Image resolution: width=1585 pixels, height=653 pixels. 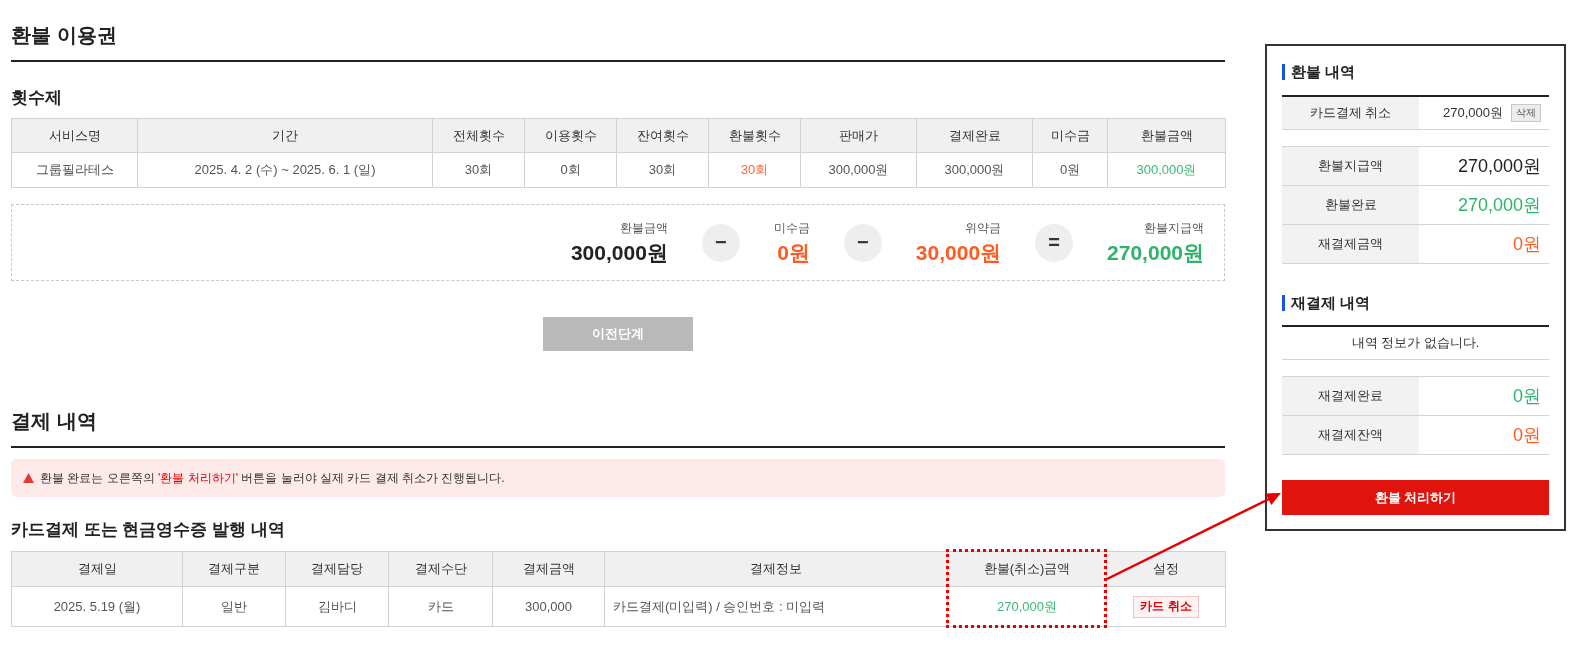 What do you see at coordinates (754, 135) in the screenshot?
I see `column-header: 환불횟수` at bounding box center [754, 135].